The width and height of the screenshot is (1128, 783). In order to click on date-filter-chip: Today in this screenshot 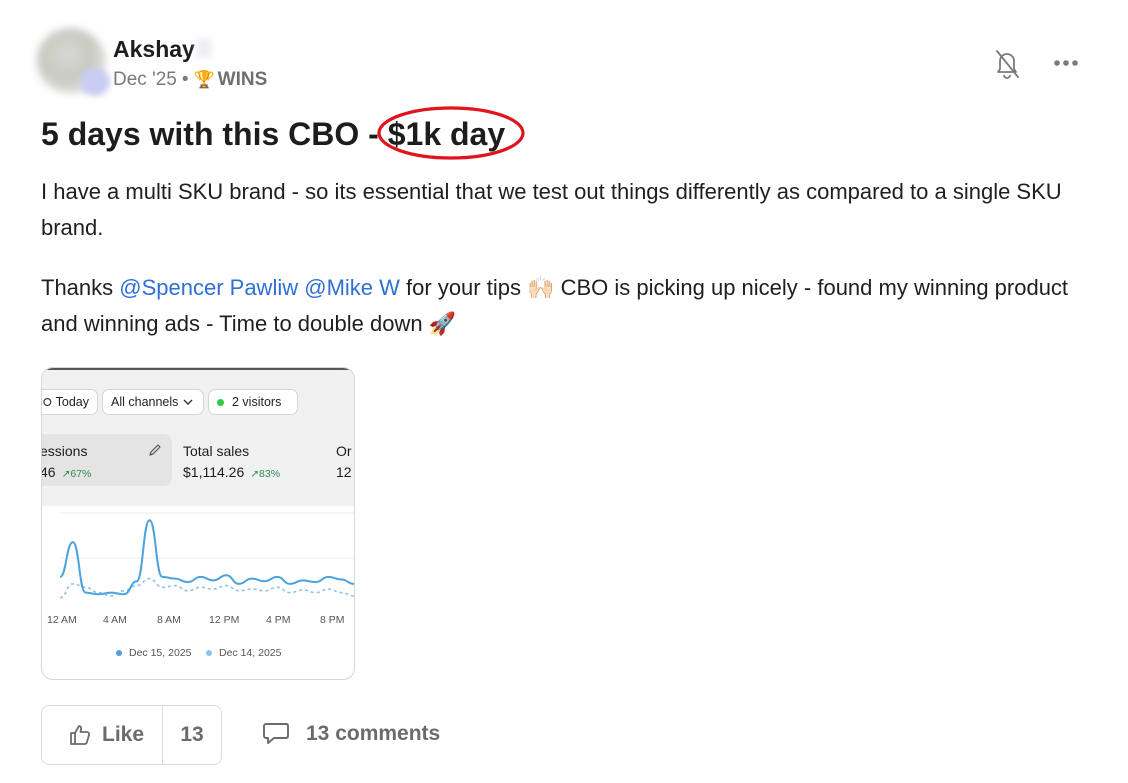, I will do `click(70, 402)`.